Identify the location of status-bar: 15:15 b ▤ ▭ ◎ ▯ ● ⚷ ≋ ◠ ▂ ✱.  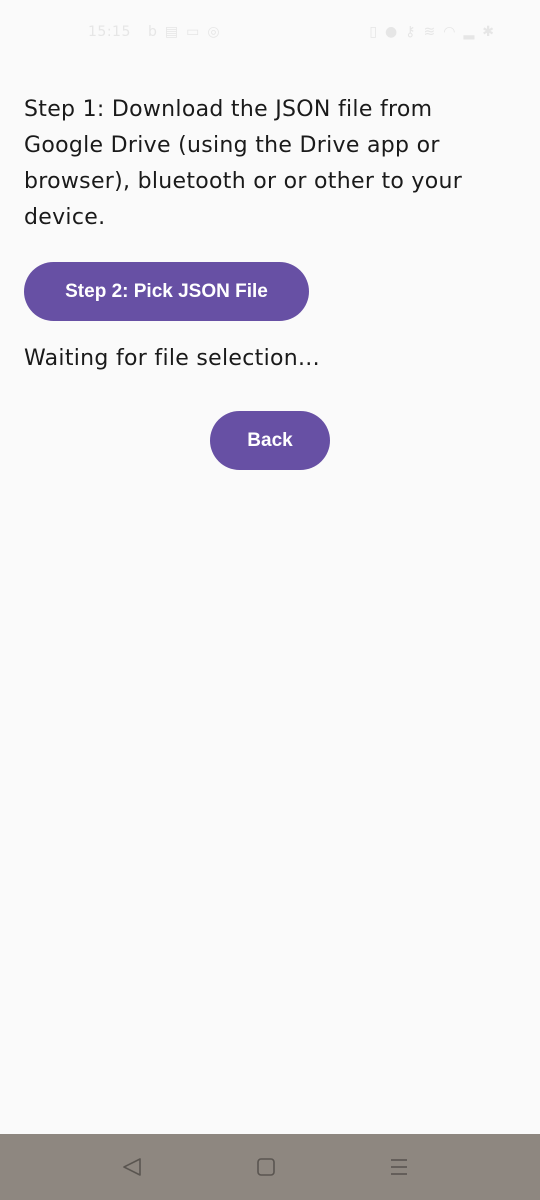
(270, 35).